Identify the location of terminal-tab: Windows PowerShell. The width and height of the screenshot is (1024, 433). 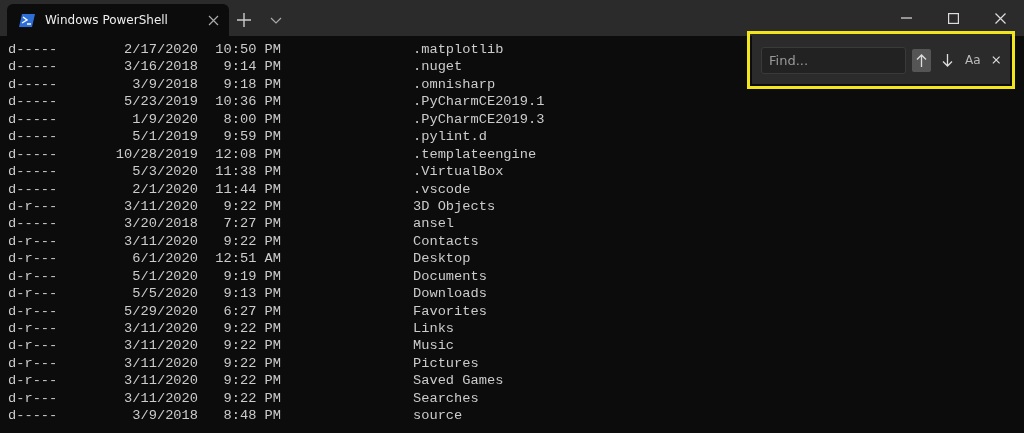
(118, 20).